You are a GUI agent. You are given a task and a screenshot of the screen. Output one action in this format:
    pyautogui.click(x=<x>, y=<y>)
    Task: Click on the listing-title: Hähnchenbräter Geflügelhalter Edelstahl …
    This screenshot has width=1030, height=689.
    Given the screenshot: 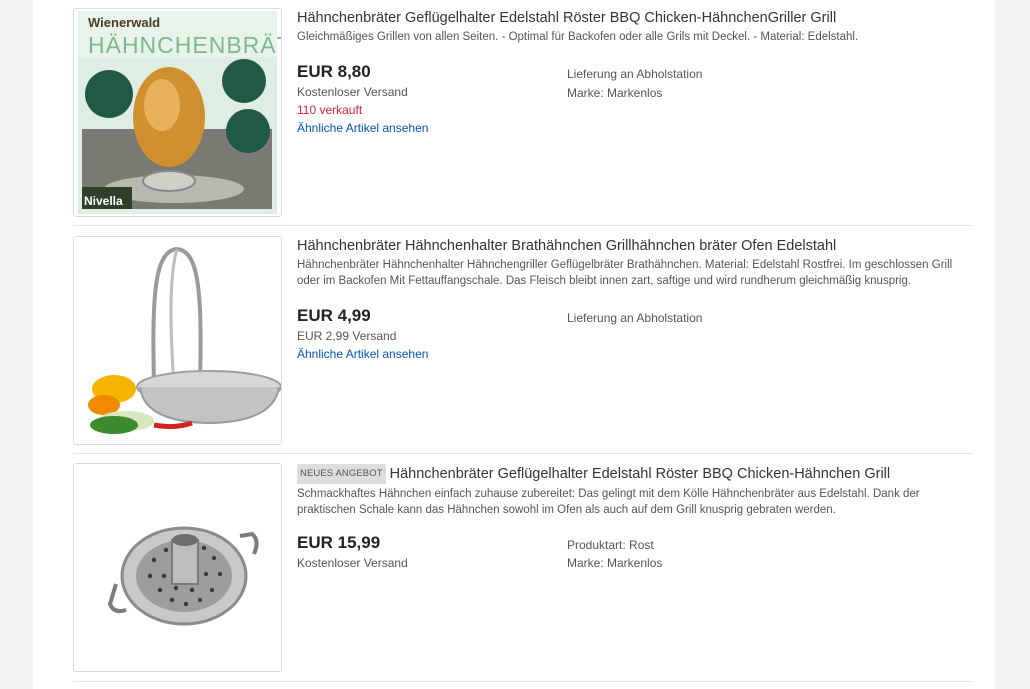 What is the action you would take?
    pyautogui.click(x=635, y=18)
    